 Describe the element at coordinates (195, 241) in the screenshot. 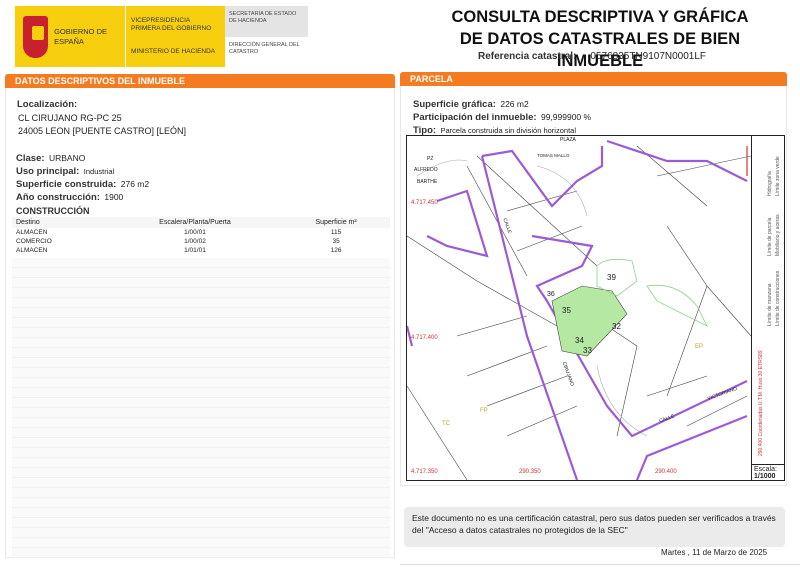

I see `cell: 1/00/02` at that location.